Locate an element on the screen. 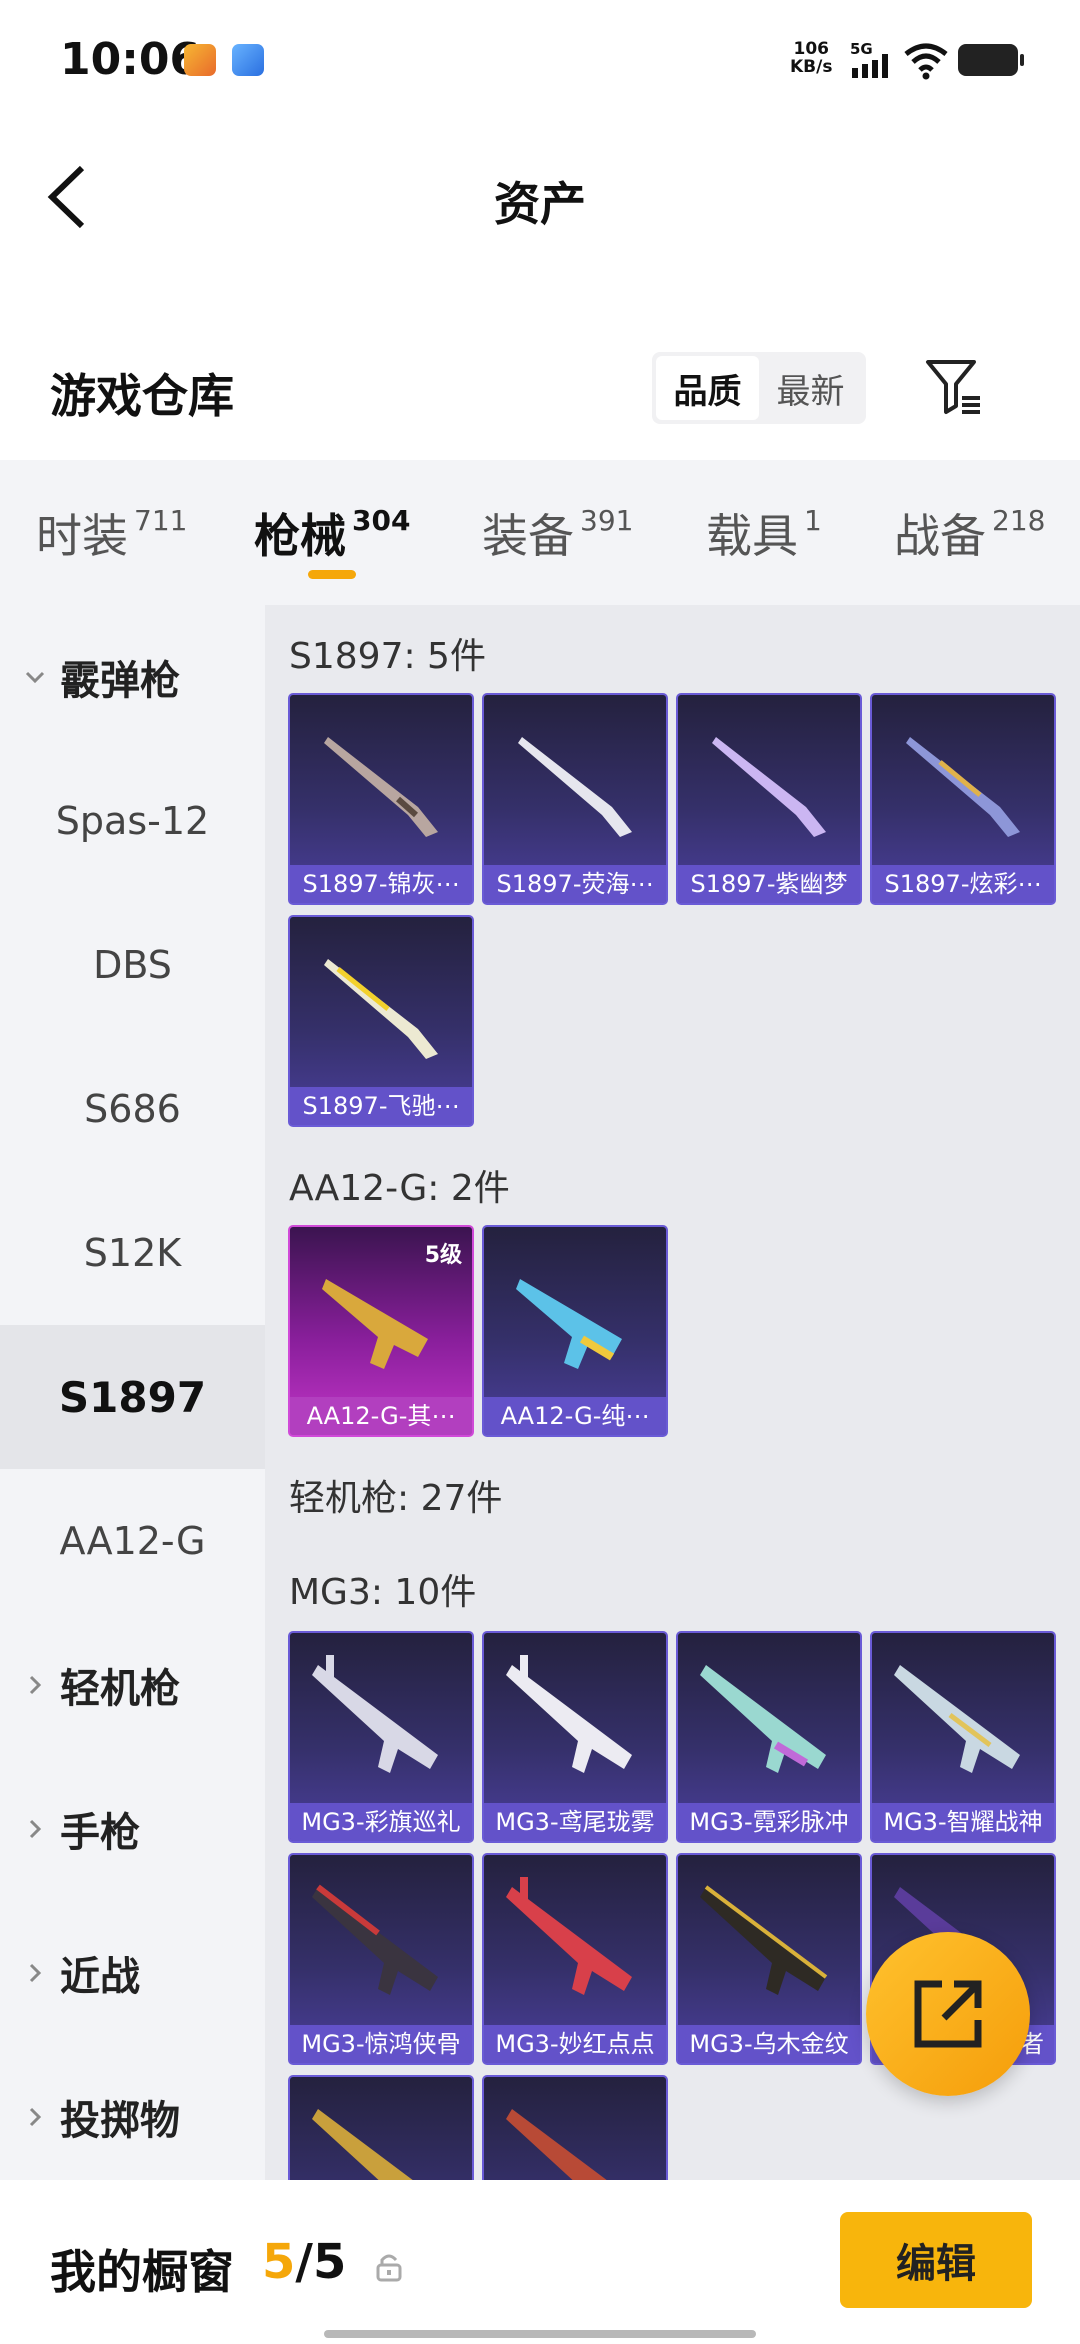 This screenshot has width=1080, height=2344. section-title-lmg: 轻机枪: 27件 is located at coordinates (396, 1498).